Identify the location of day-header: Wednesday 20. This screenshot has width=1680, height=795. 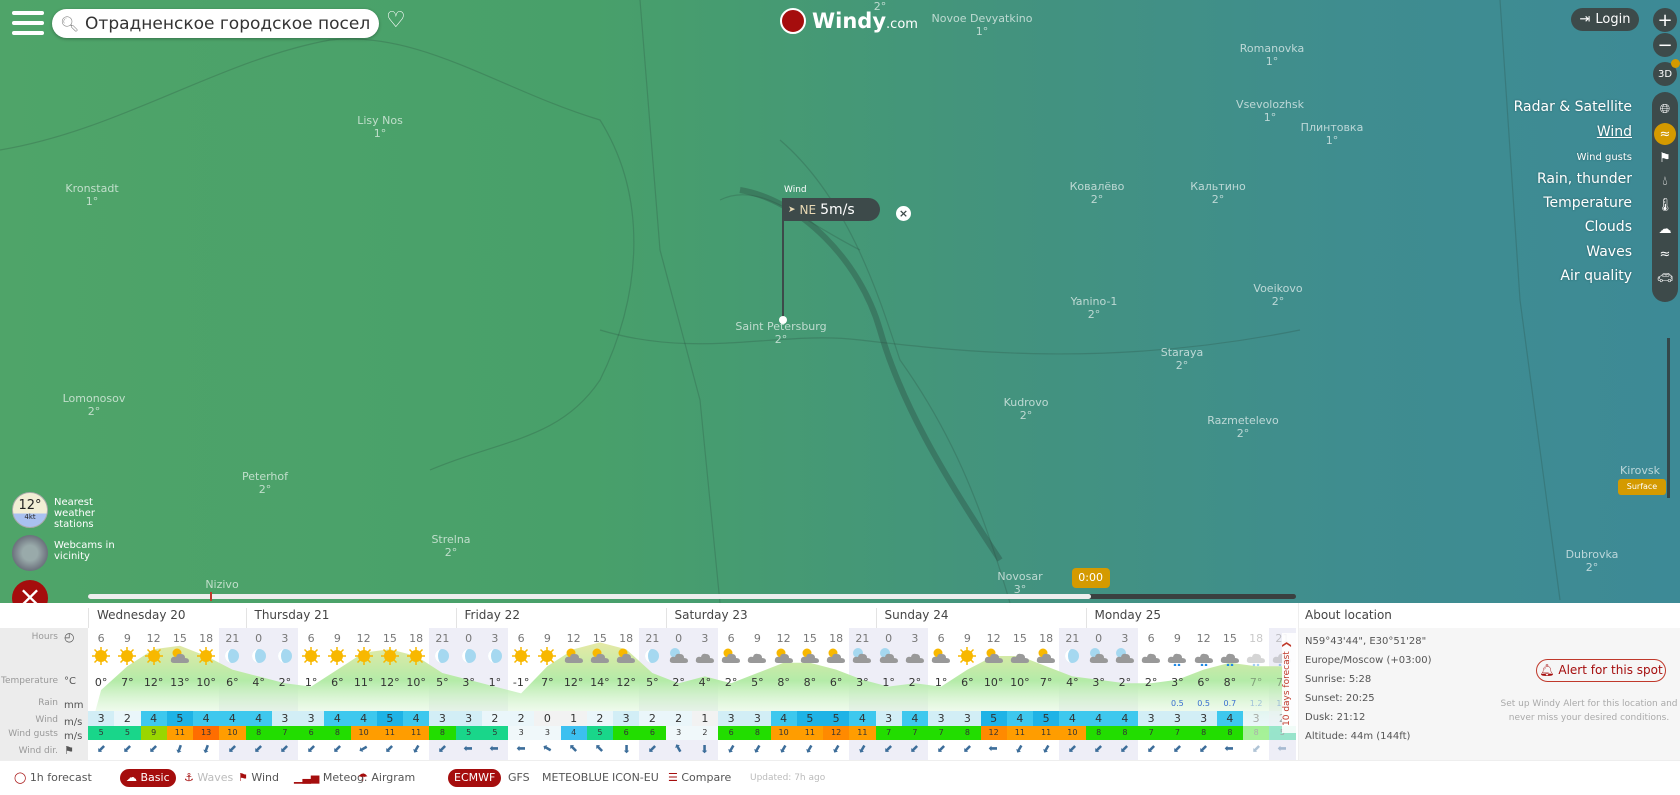
(137, 618).